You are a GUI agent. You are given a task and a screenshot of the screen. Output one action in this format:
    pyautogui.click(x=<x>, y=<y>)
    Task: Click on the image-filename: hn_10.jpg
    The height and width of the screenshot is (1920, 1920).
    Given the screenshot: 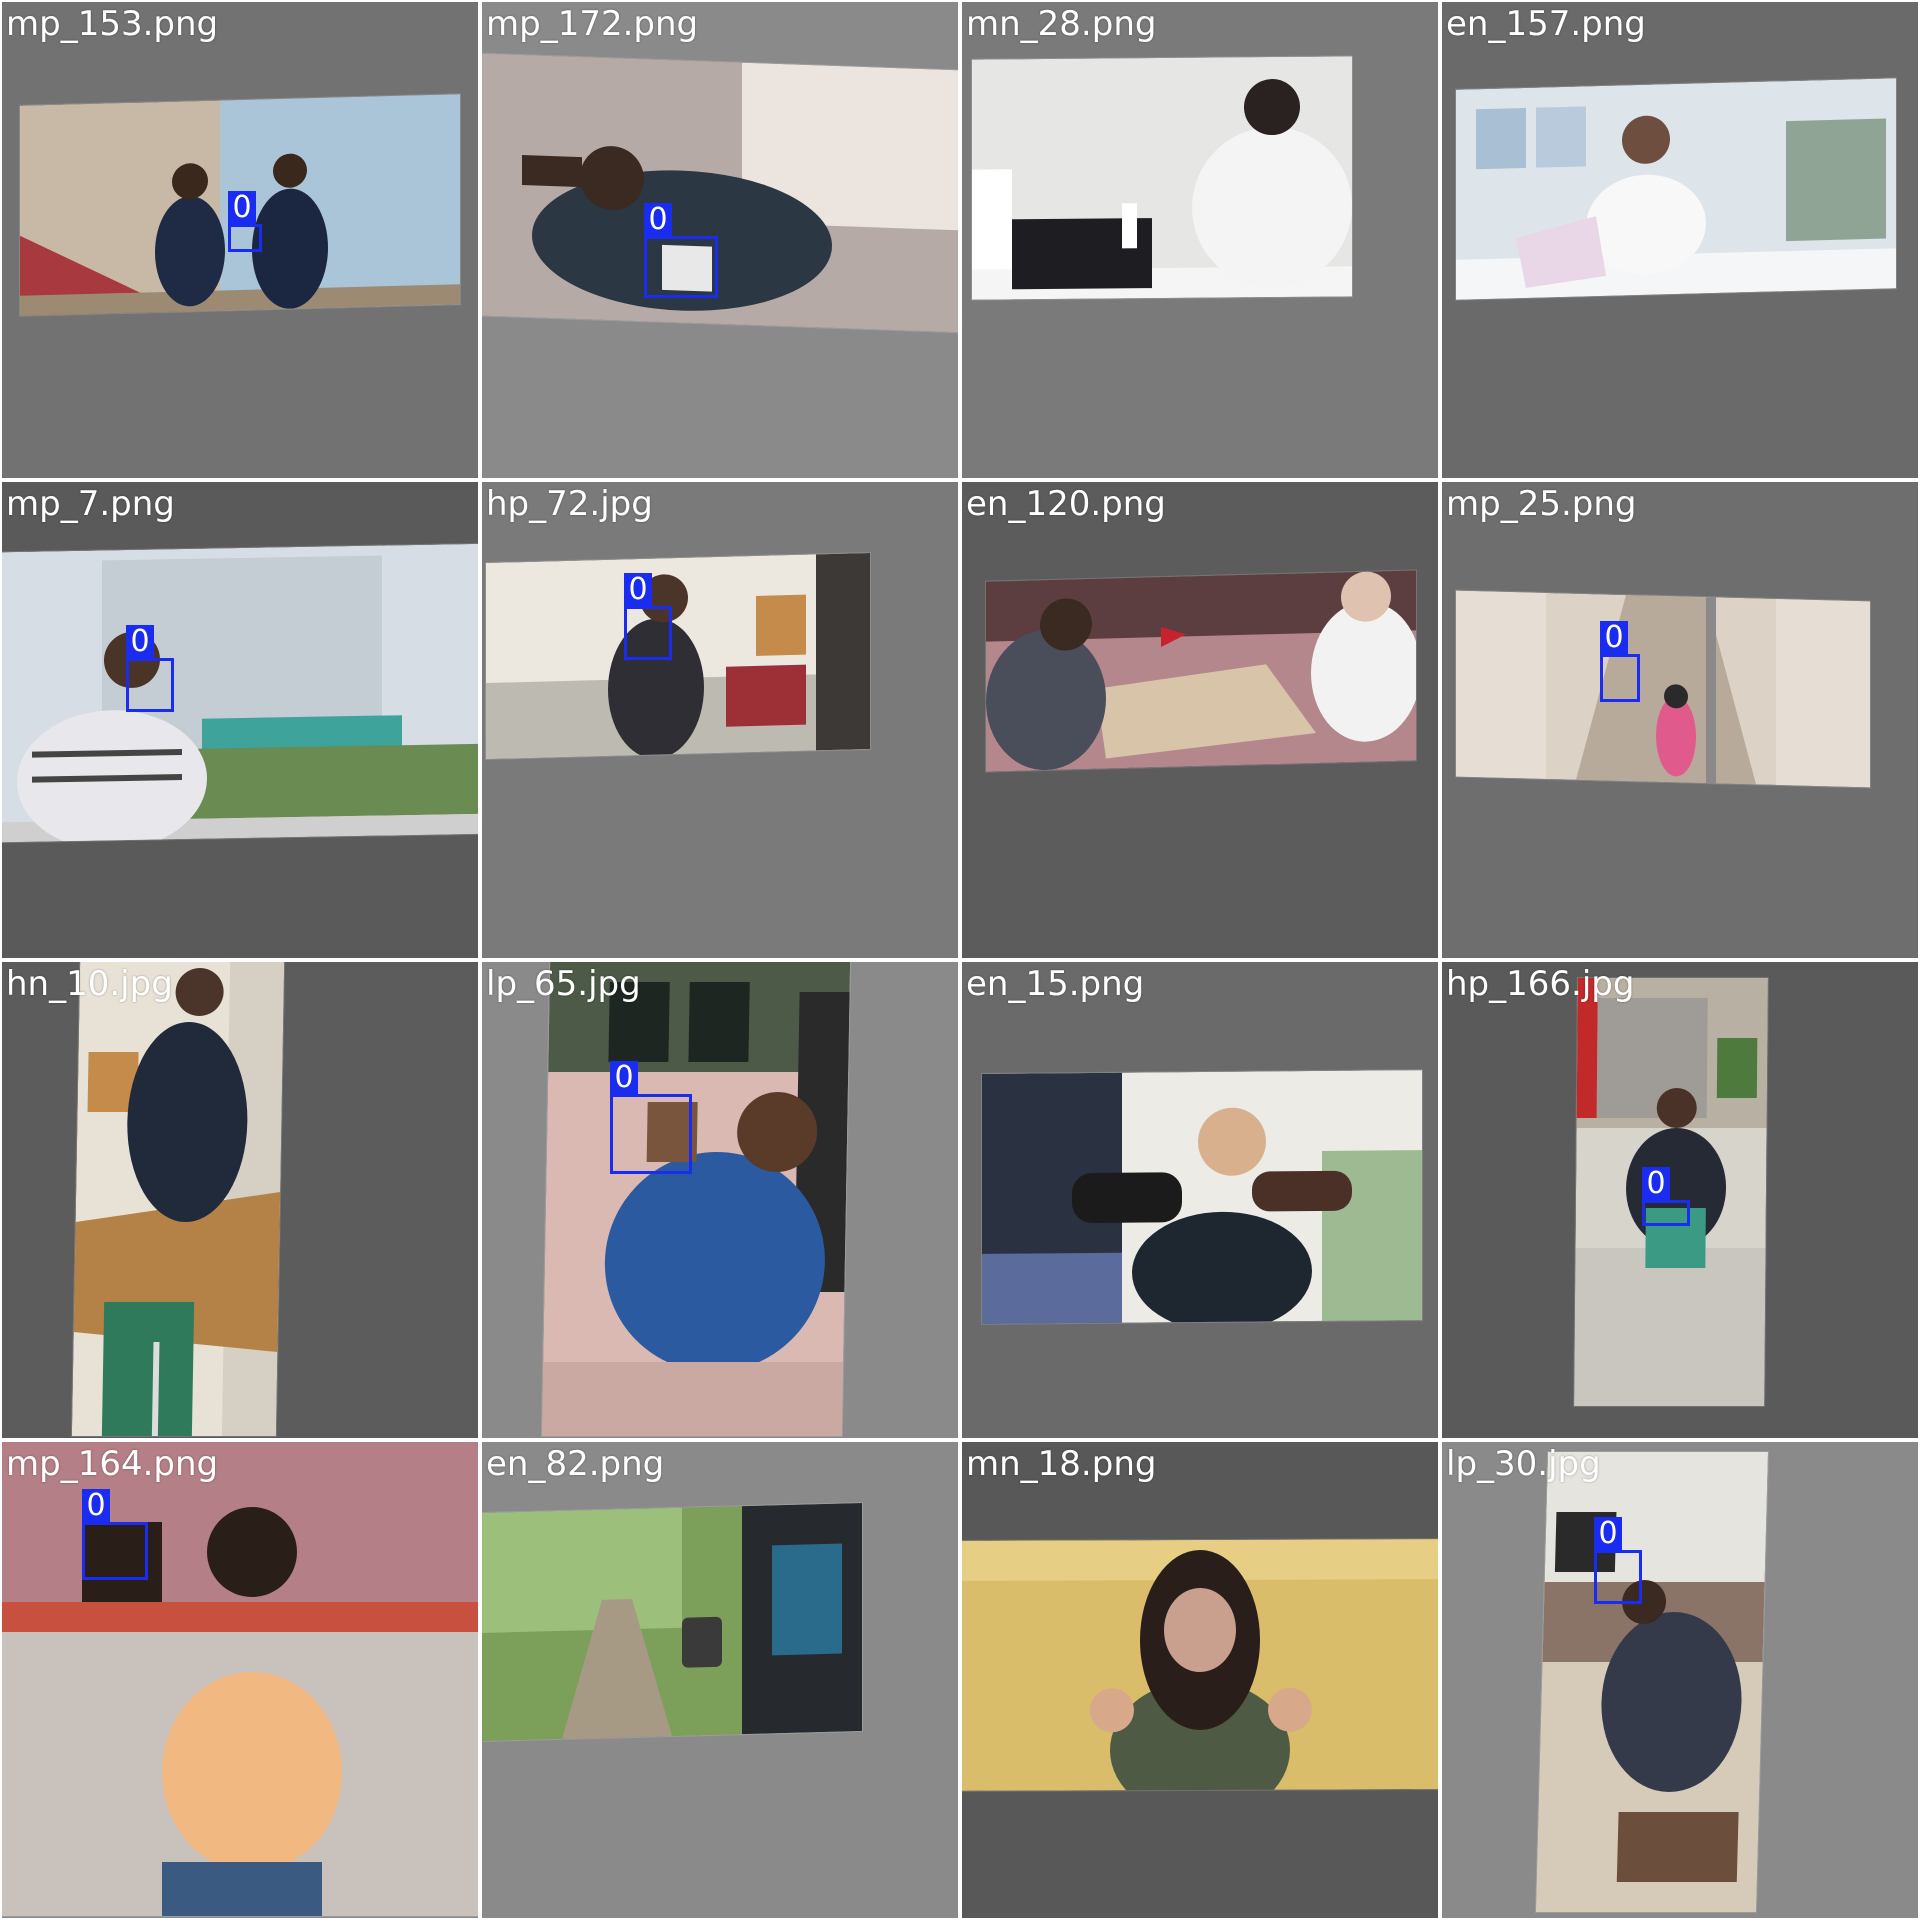 What is the action you would take?
    pyautogui.click(x=89, y=984)
    